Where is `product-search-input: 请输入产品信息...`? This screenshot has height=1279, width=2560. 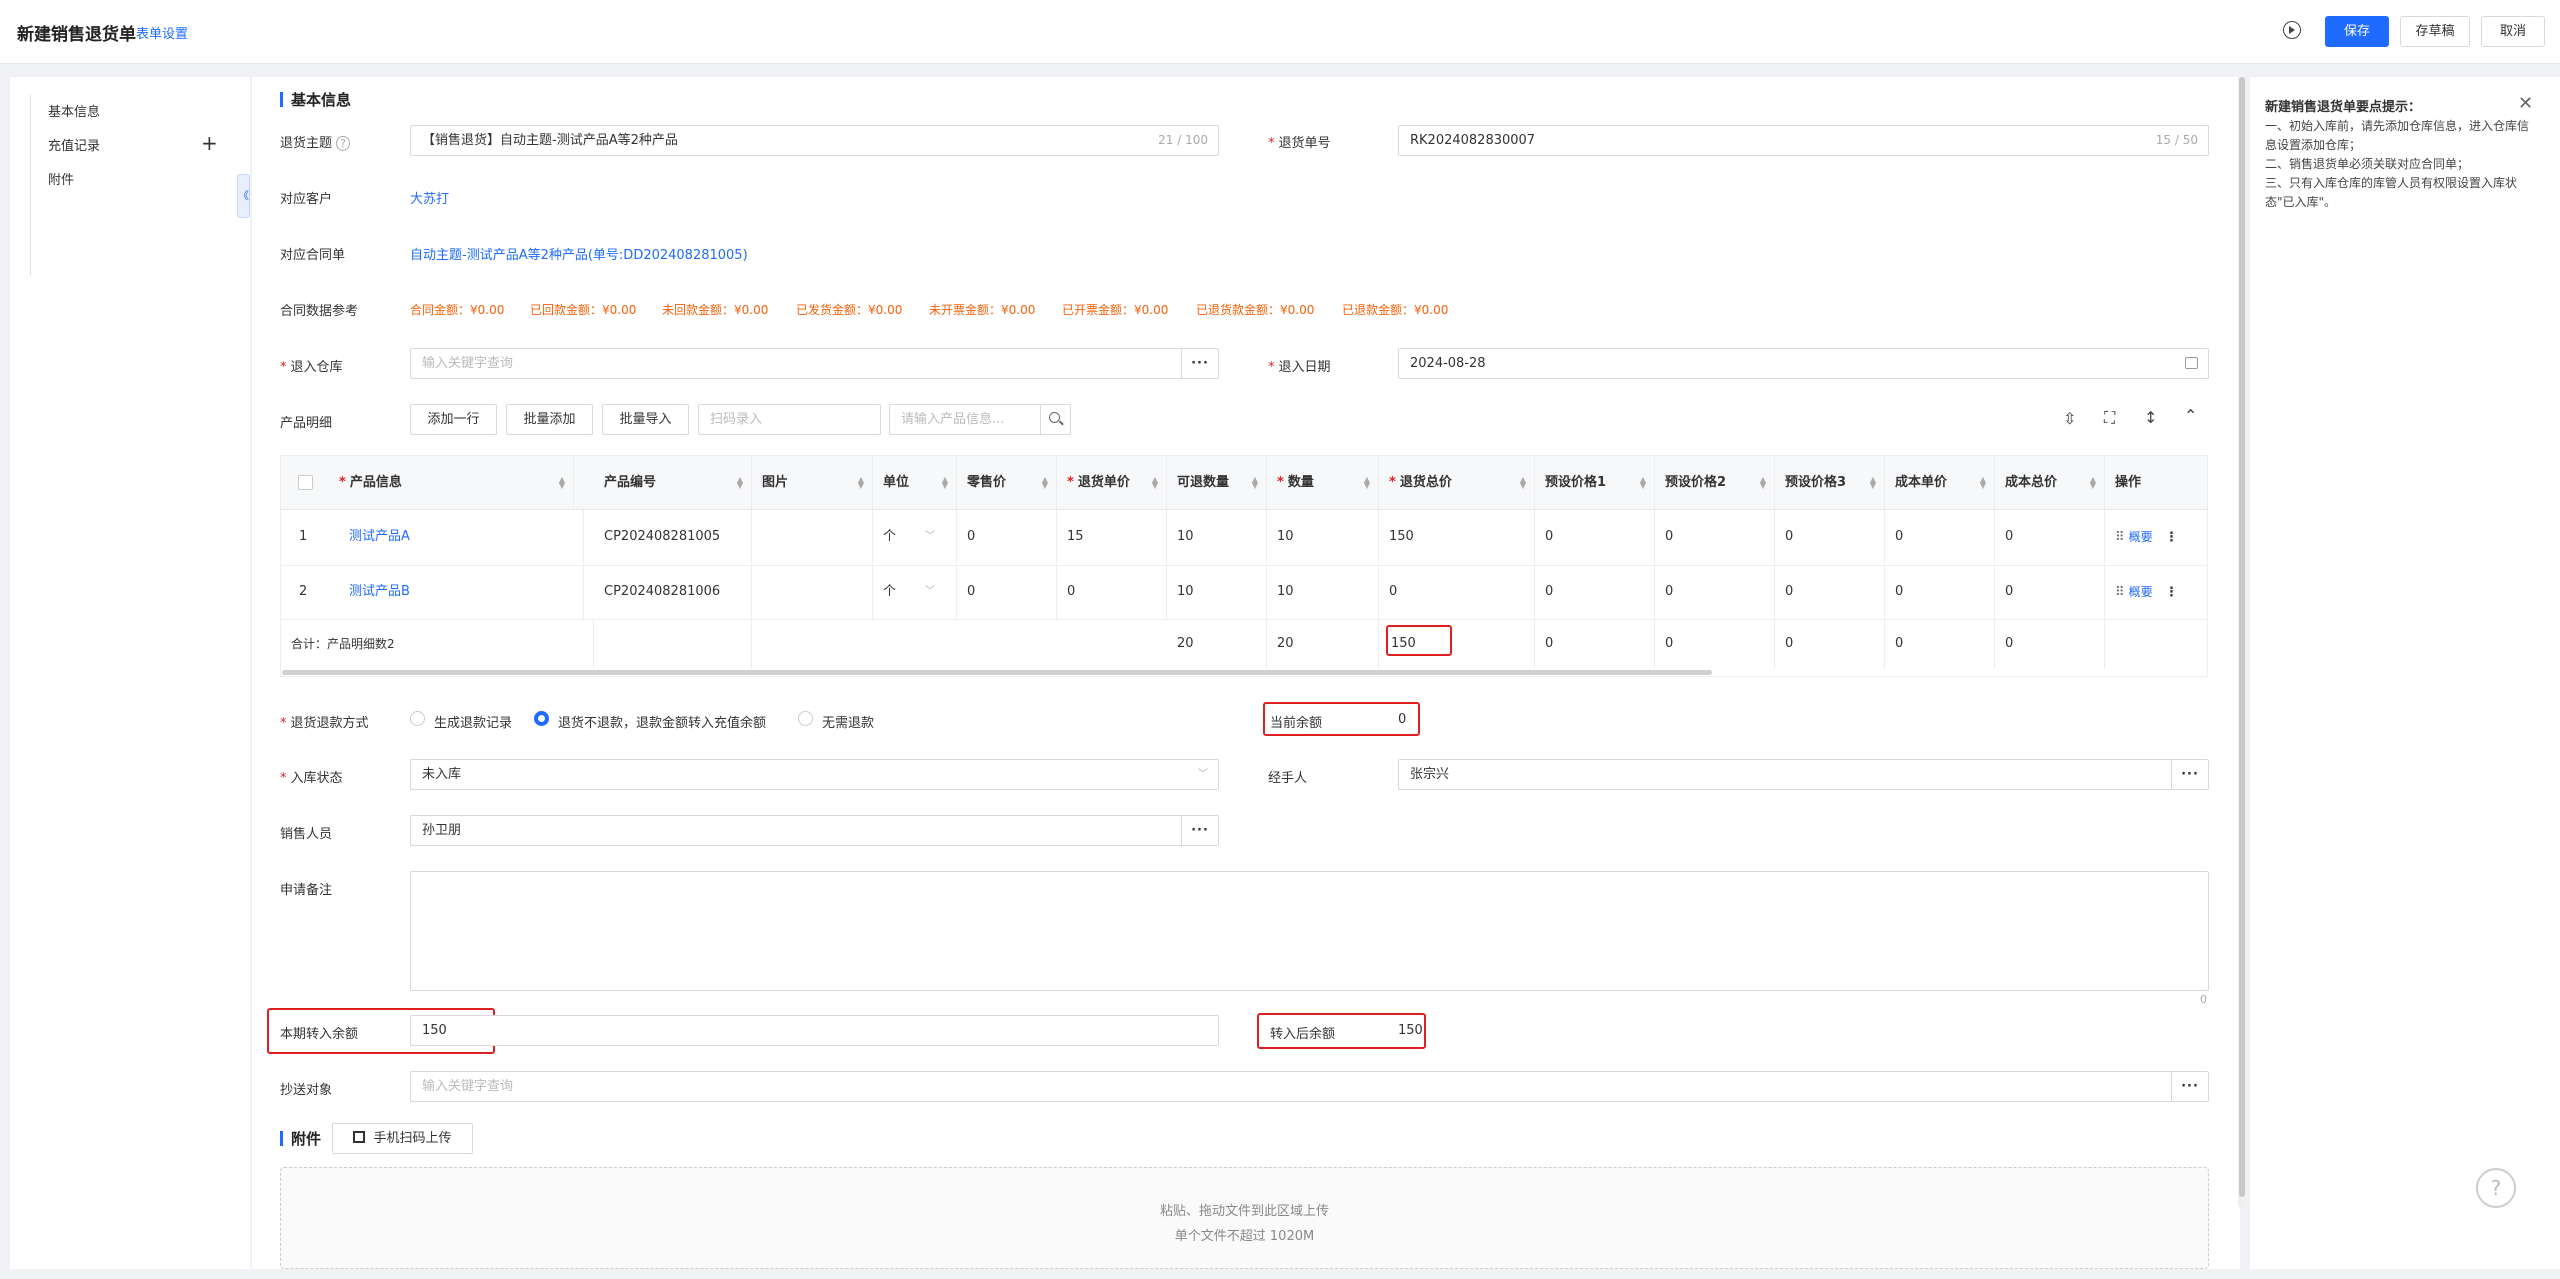
product-search-input: 请输入产品信息... is located at coordinates (980, 419).